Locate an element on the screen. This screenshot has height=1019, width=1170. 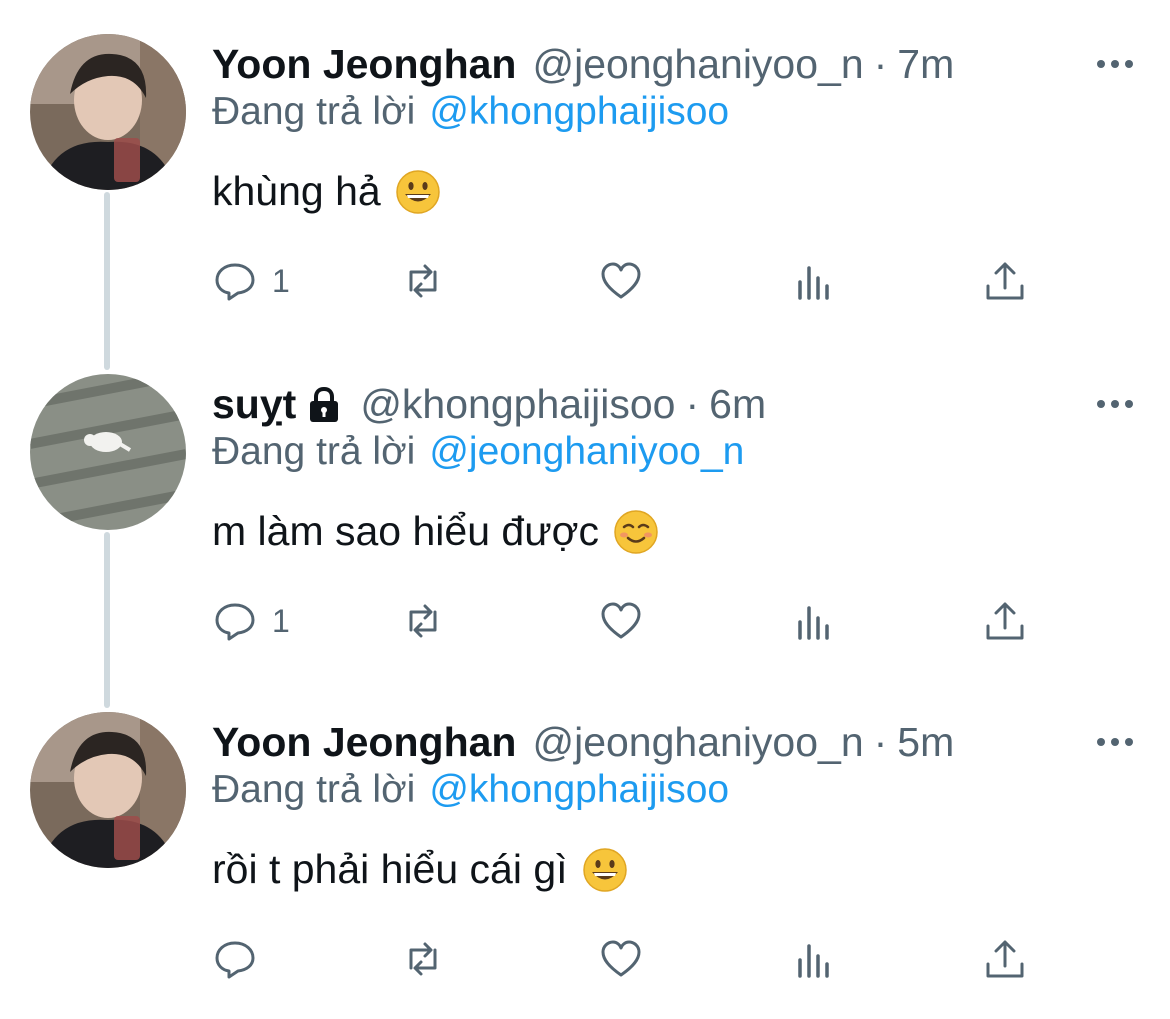
tweet-header: Yoon Jeonghan @jeonghaniyoo_n · 7m is located at coordinates (583, 64).